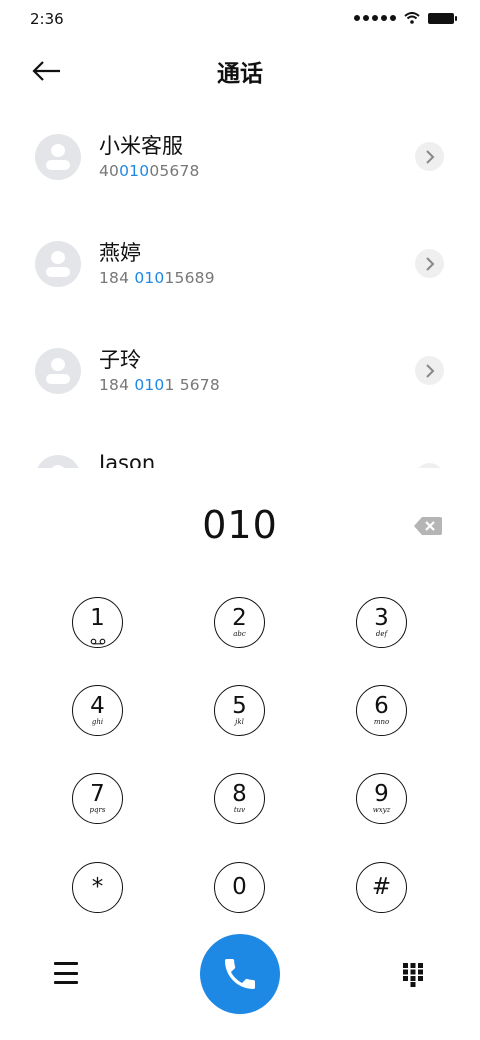 Image resolution: width=480 pixels, height=1040 pixels. What do you see at coordinates (240, 158) in the screenshot?
I see `contact-row: 小米客服 4001005678` at bounding box center [240, 158].